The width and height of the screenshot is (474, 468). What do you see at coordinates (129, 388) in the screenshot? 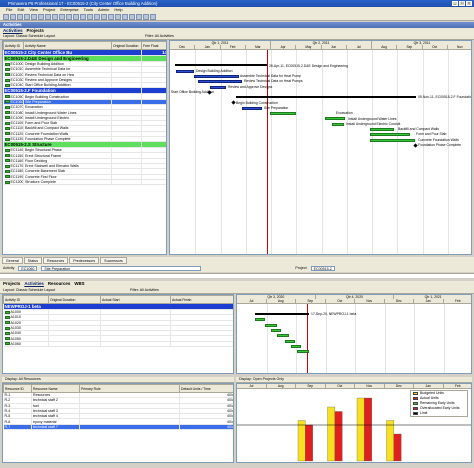
I see `column-header: Primary Role` at bounding box center [129, 388].